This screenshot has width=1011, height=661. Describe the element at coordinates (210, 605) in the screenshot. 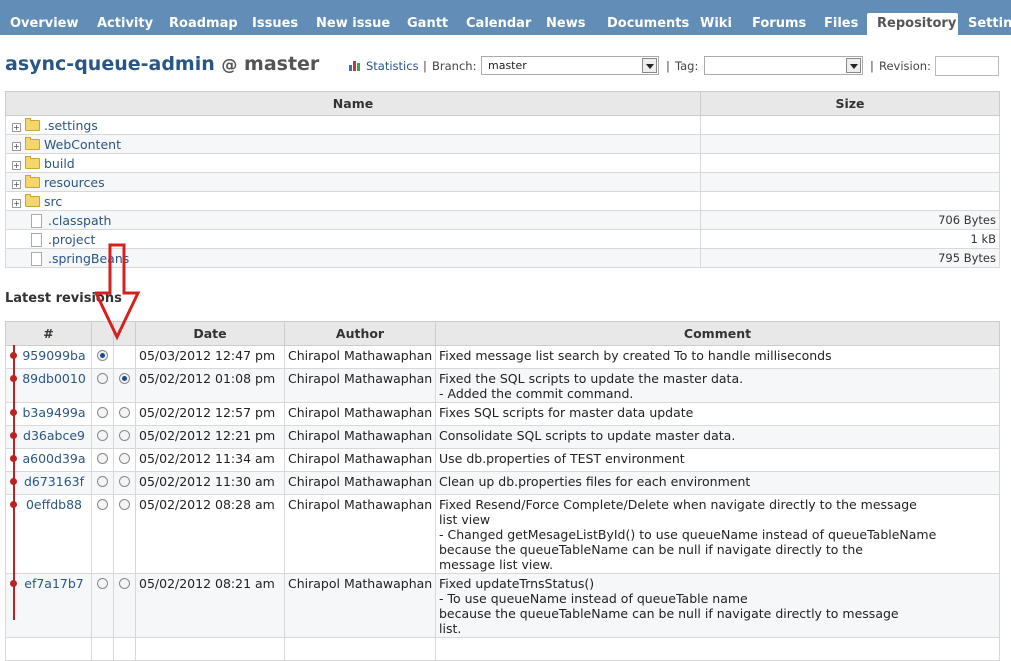

I see `revision-date: 05/02/2012 08:21 am` at that location.